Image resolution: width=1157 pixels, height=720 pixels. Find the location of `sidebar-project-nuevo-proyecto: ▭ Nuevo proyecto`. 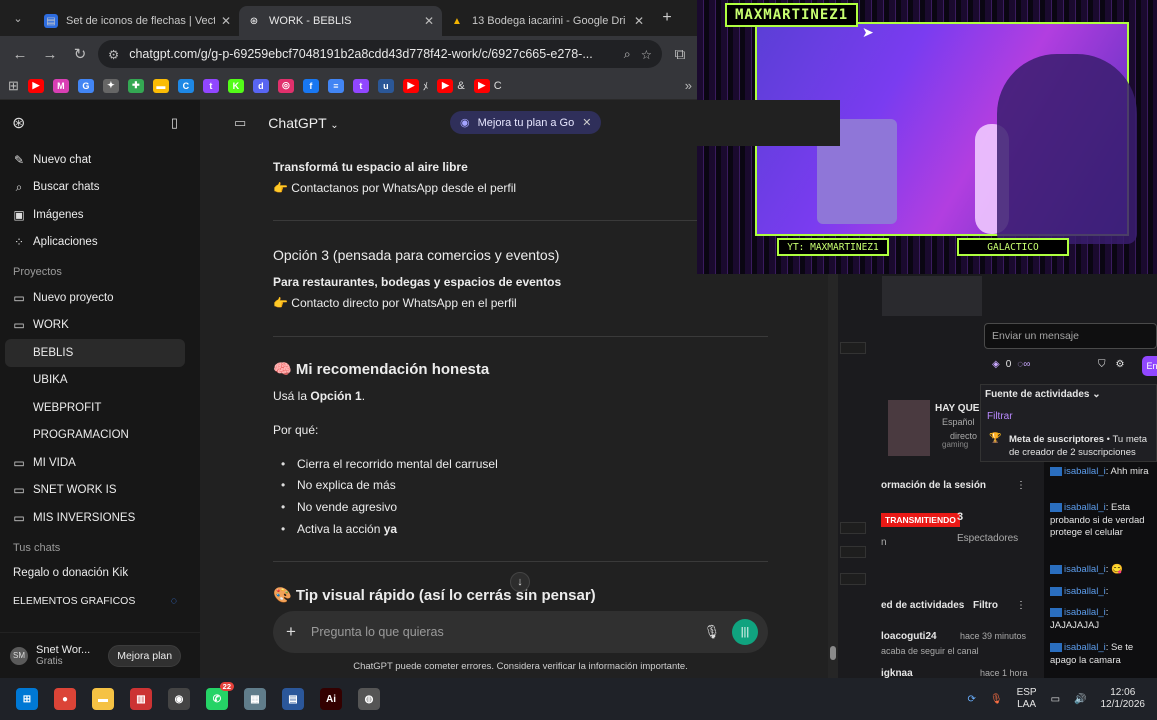

sidebar-project-nuevo-proyecto: ▭ Nuevo proyecto is located at coordinates (100, 298).